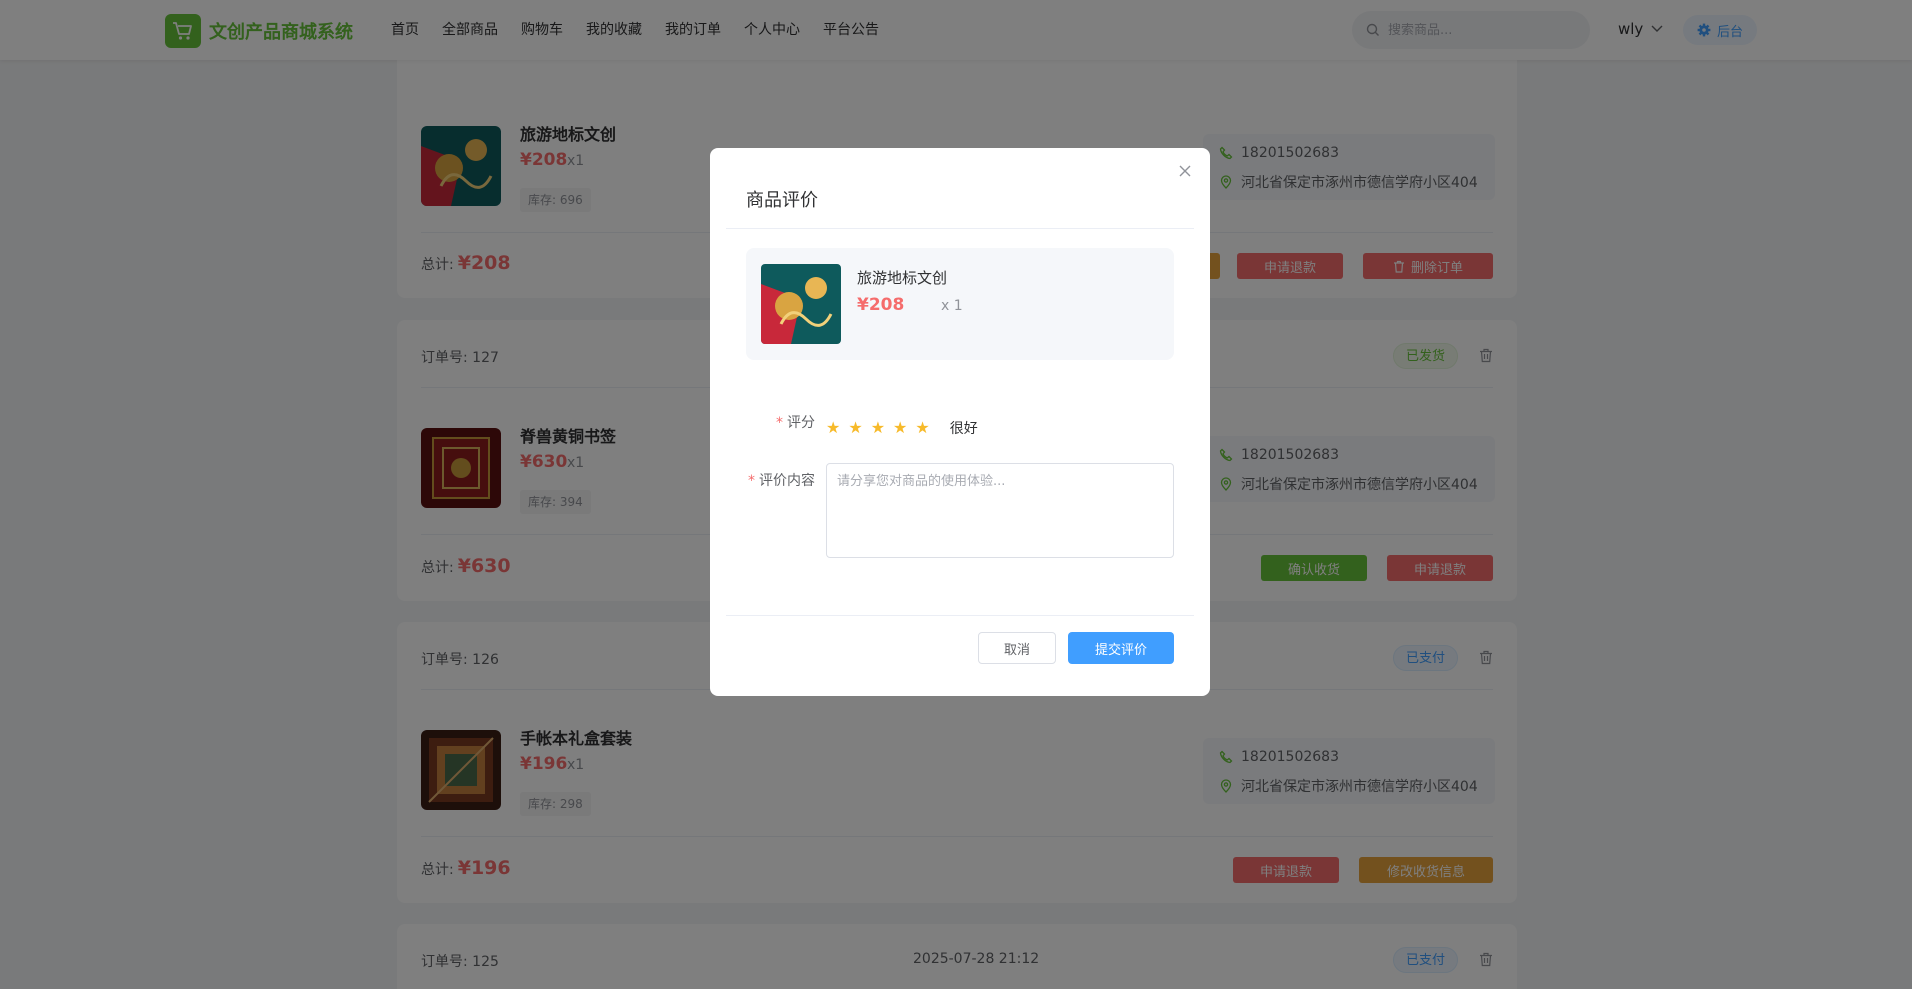 This screenshot has height=989, width=1912. What do you see at coordinates (782, 200) in the screenshot?
I see `dialog-title: 商品评价` at bounding box center [782, 200].